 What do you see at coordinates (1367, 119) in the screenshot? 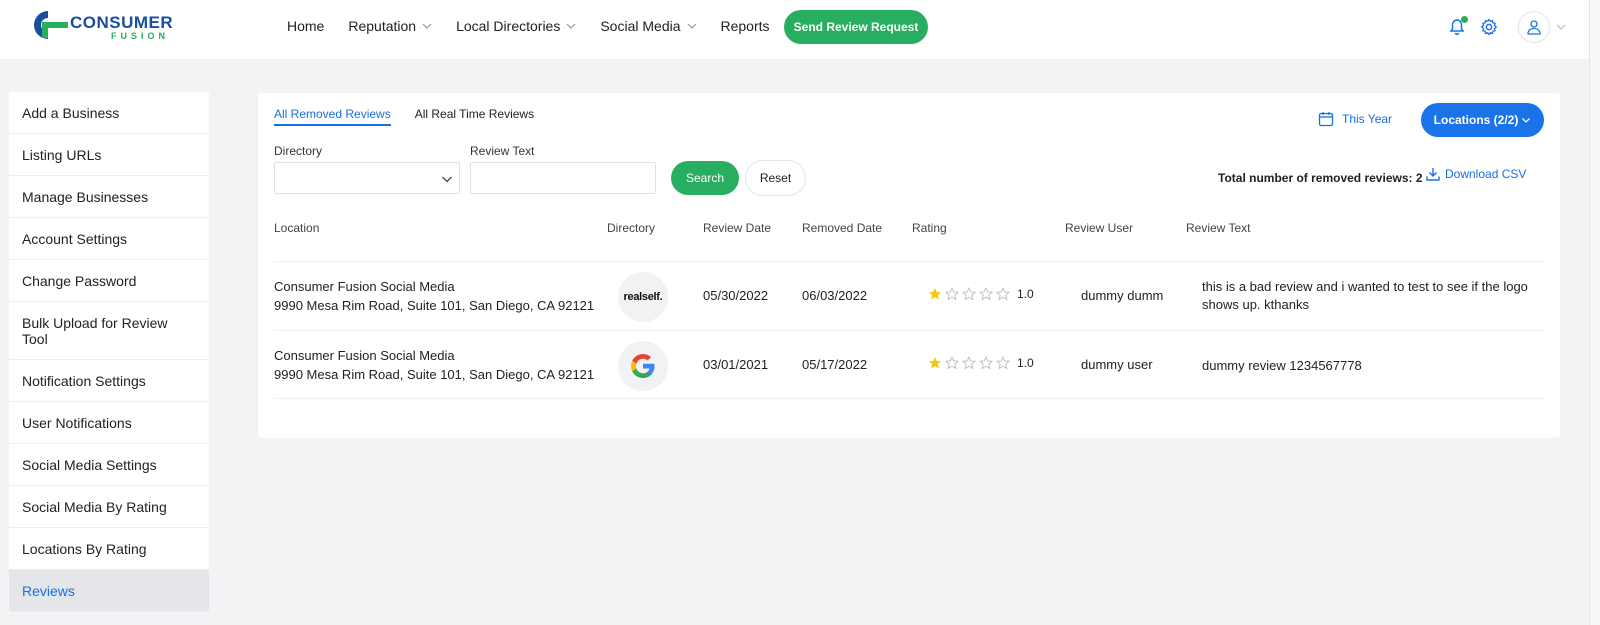
I see `date-range-label: This Year` at bounding box center [1367, 119].